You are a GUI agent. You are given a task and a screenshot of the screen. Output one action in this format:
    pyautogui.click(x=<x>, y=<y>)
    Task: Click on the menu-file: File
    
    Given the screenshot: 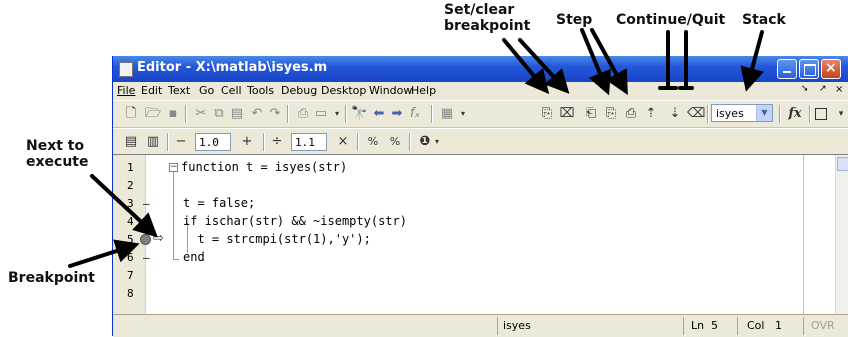 What is the action you would take?
    pyautogui.click(x=126, y=90)
    